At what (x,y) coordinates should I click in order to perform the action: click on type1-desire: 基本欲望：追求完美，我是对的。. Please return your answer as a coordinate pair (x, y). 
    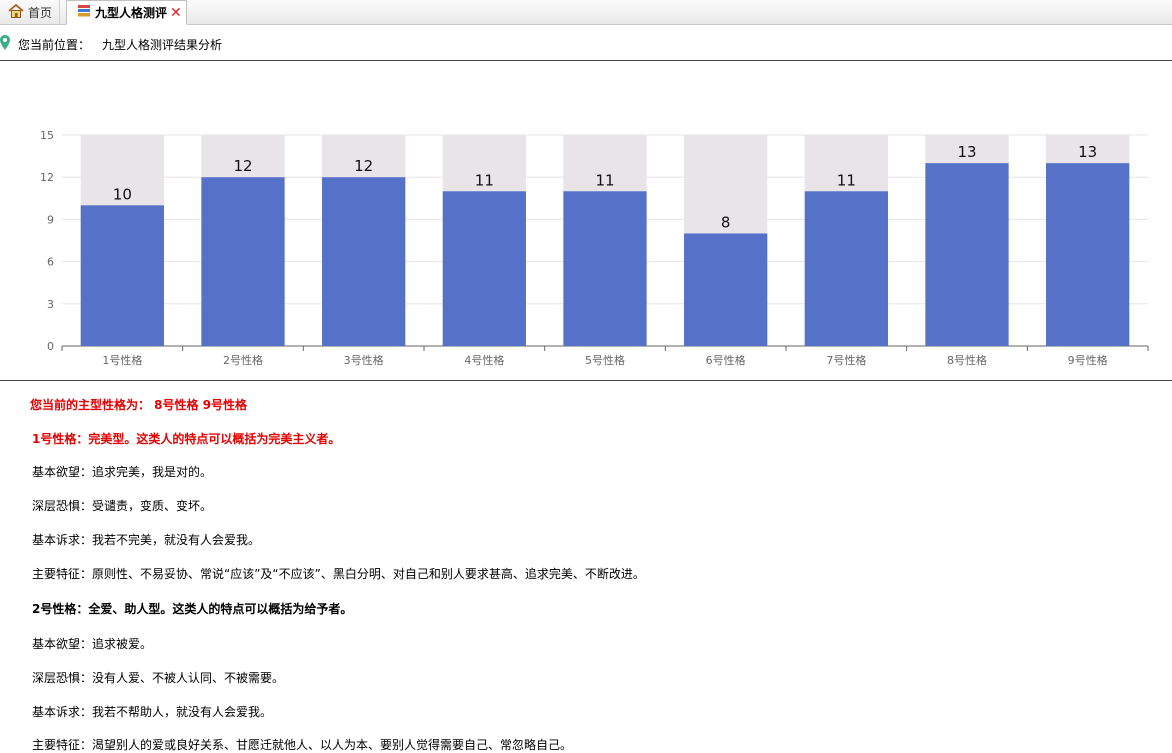
    Looking at the image, I should click on (122, 472).